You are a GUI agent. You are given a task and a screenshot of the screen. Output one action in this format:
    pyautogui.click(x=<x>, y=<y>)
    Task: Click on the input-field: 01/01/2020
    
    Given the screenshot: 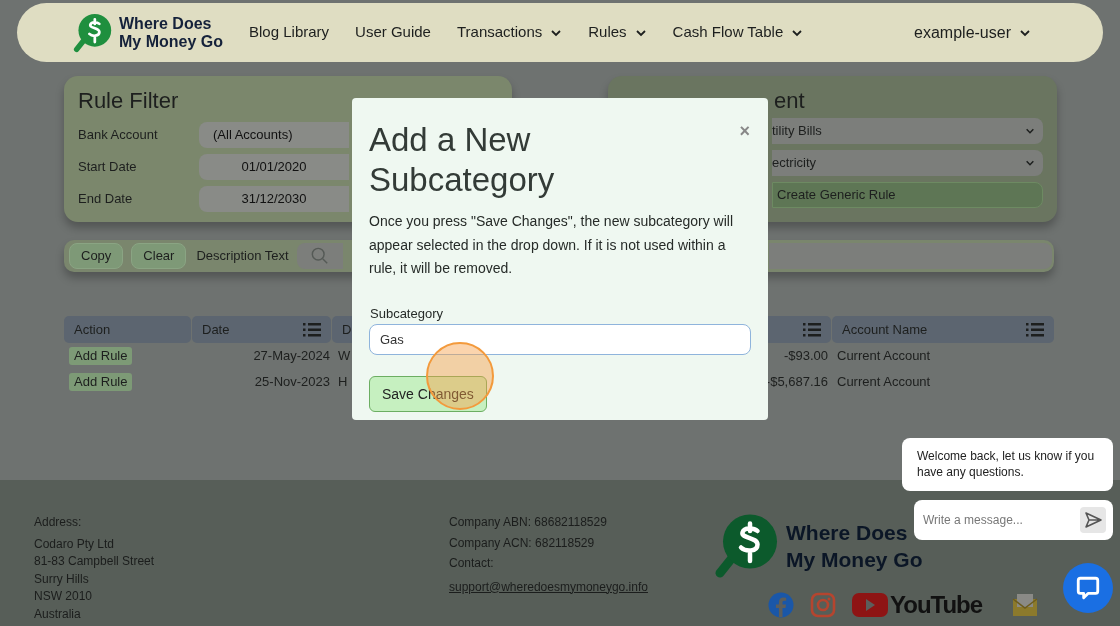 What is the action you would take?
    pyautogui.click(x=274, y=167)
    